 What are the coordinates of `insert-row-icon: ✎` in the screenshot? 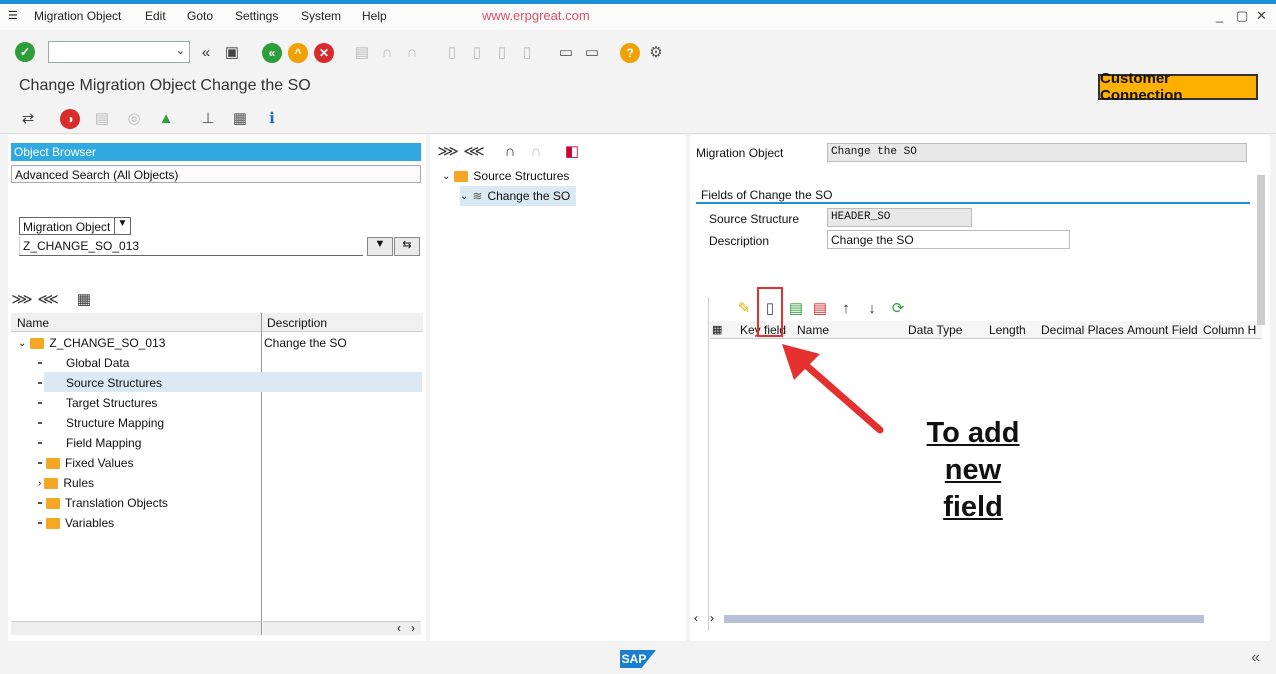 It's located at (744, 308).